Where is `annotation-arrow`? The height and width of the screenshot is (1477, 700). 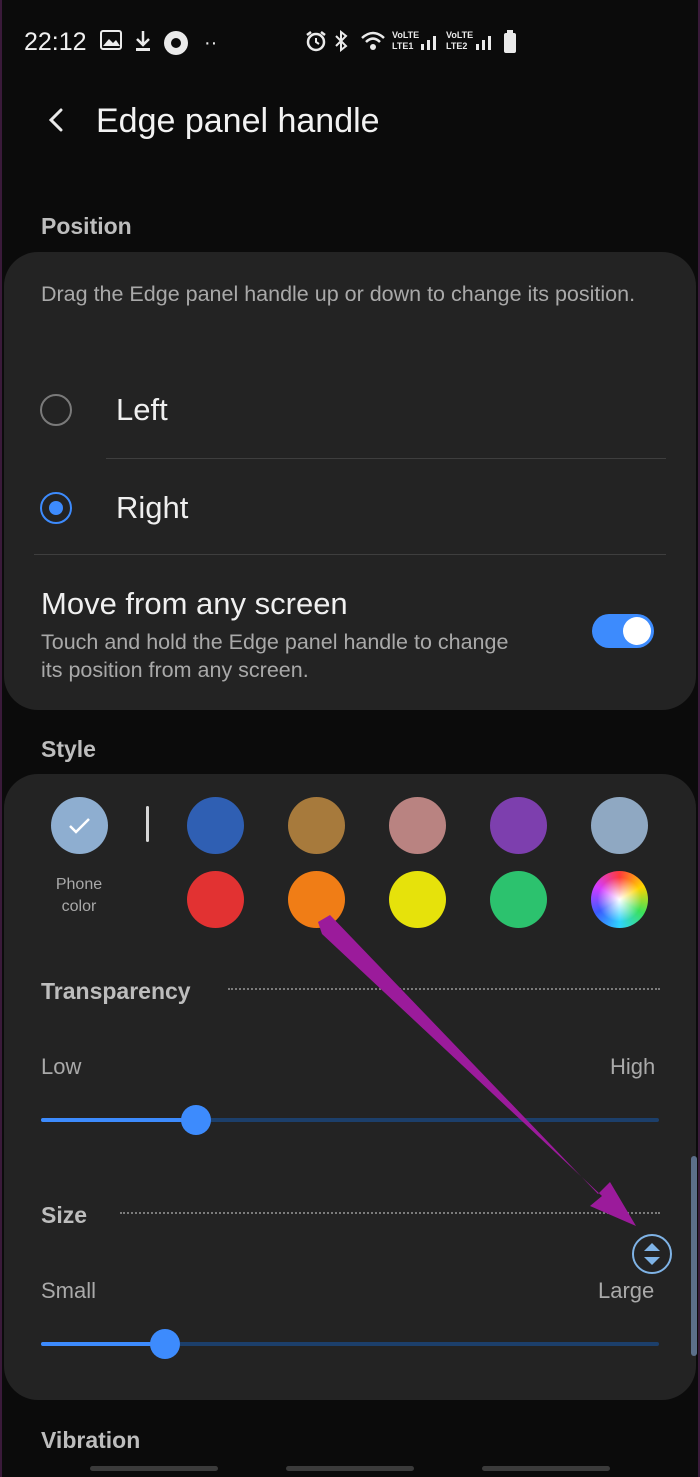 annotation-arrow is located at coordinates (477, 1070).